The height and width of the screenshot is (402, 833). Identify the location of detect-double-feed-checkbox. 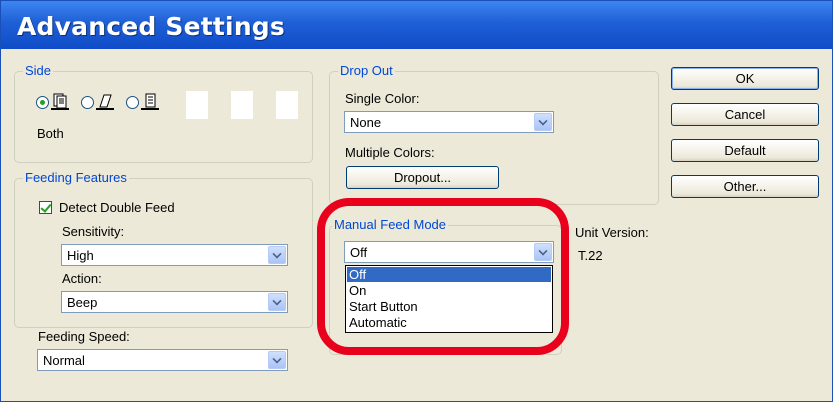
(45, 207).